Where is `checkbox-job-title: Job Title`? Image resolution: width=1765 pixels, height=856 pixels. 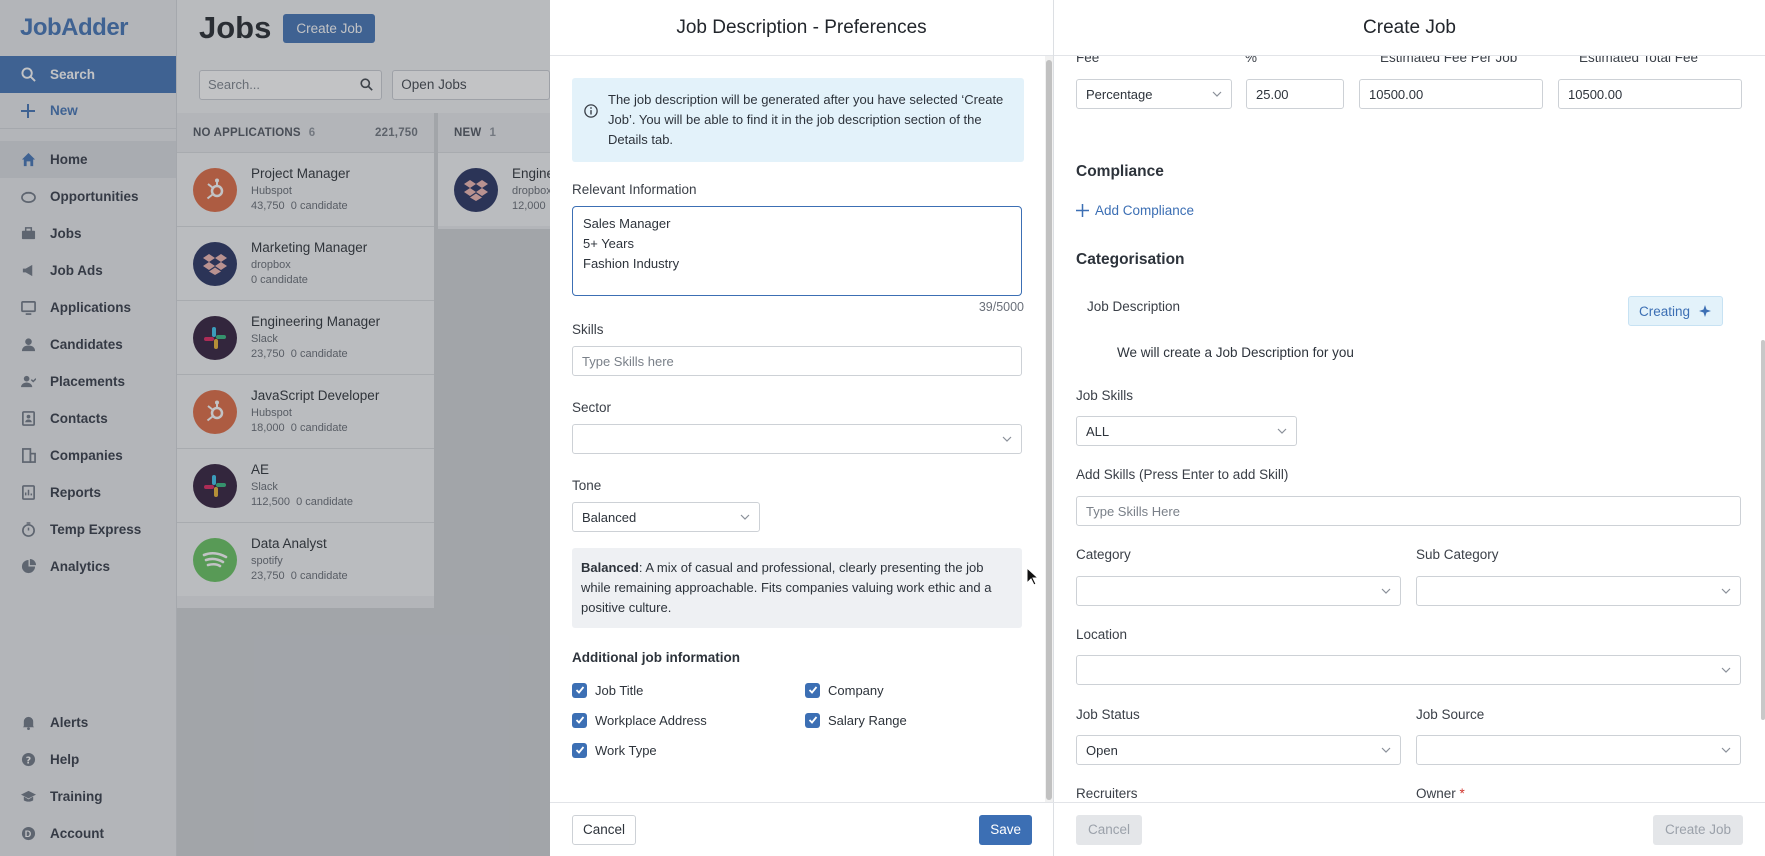
checkbox-job-title: Job Title is located at coordinates (688, 690).